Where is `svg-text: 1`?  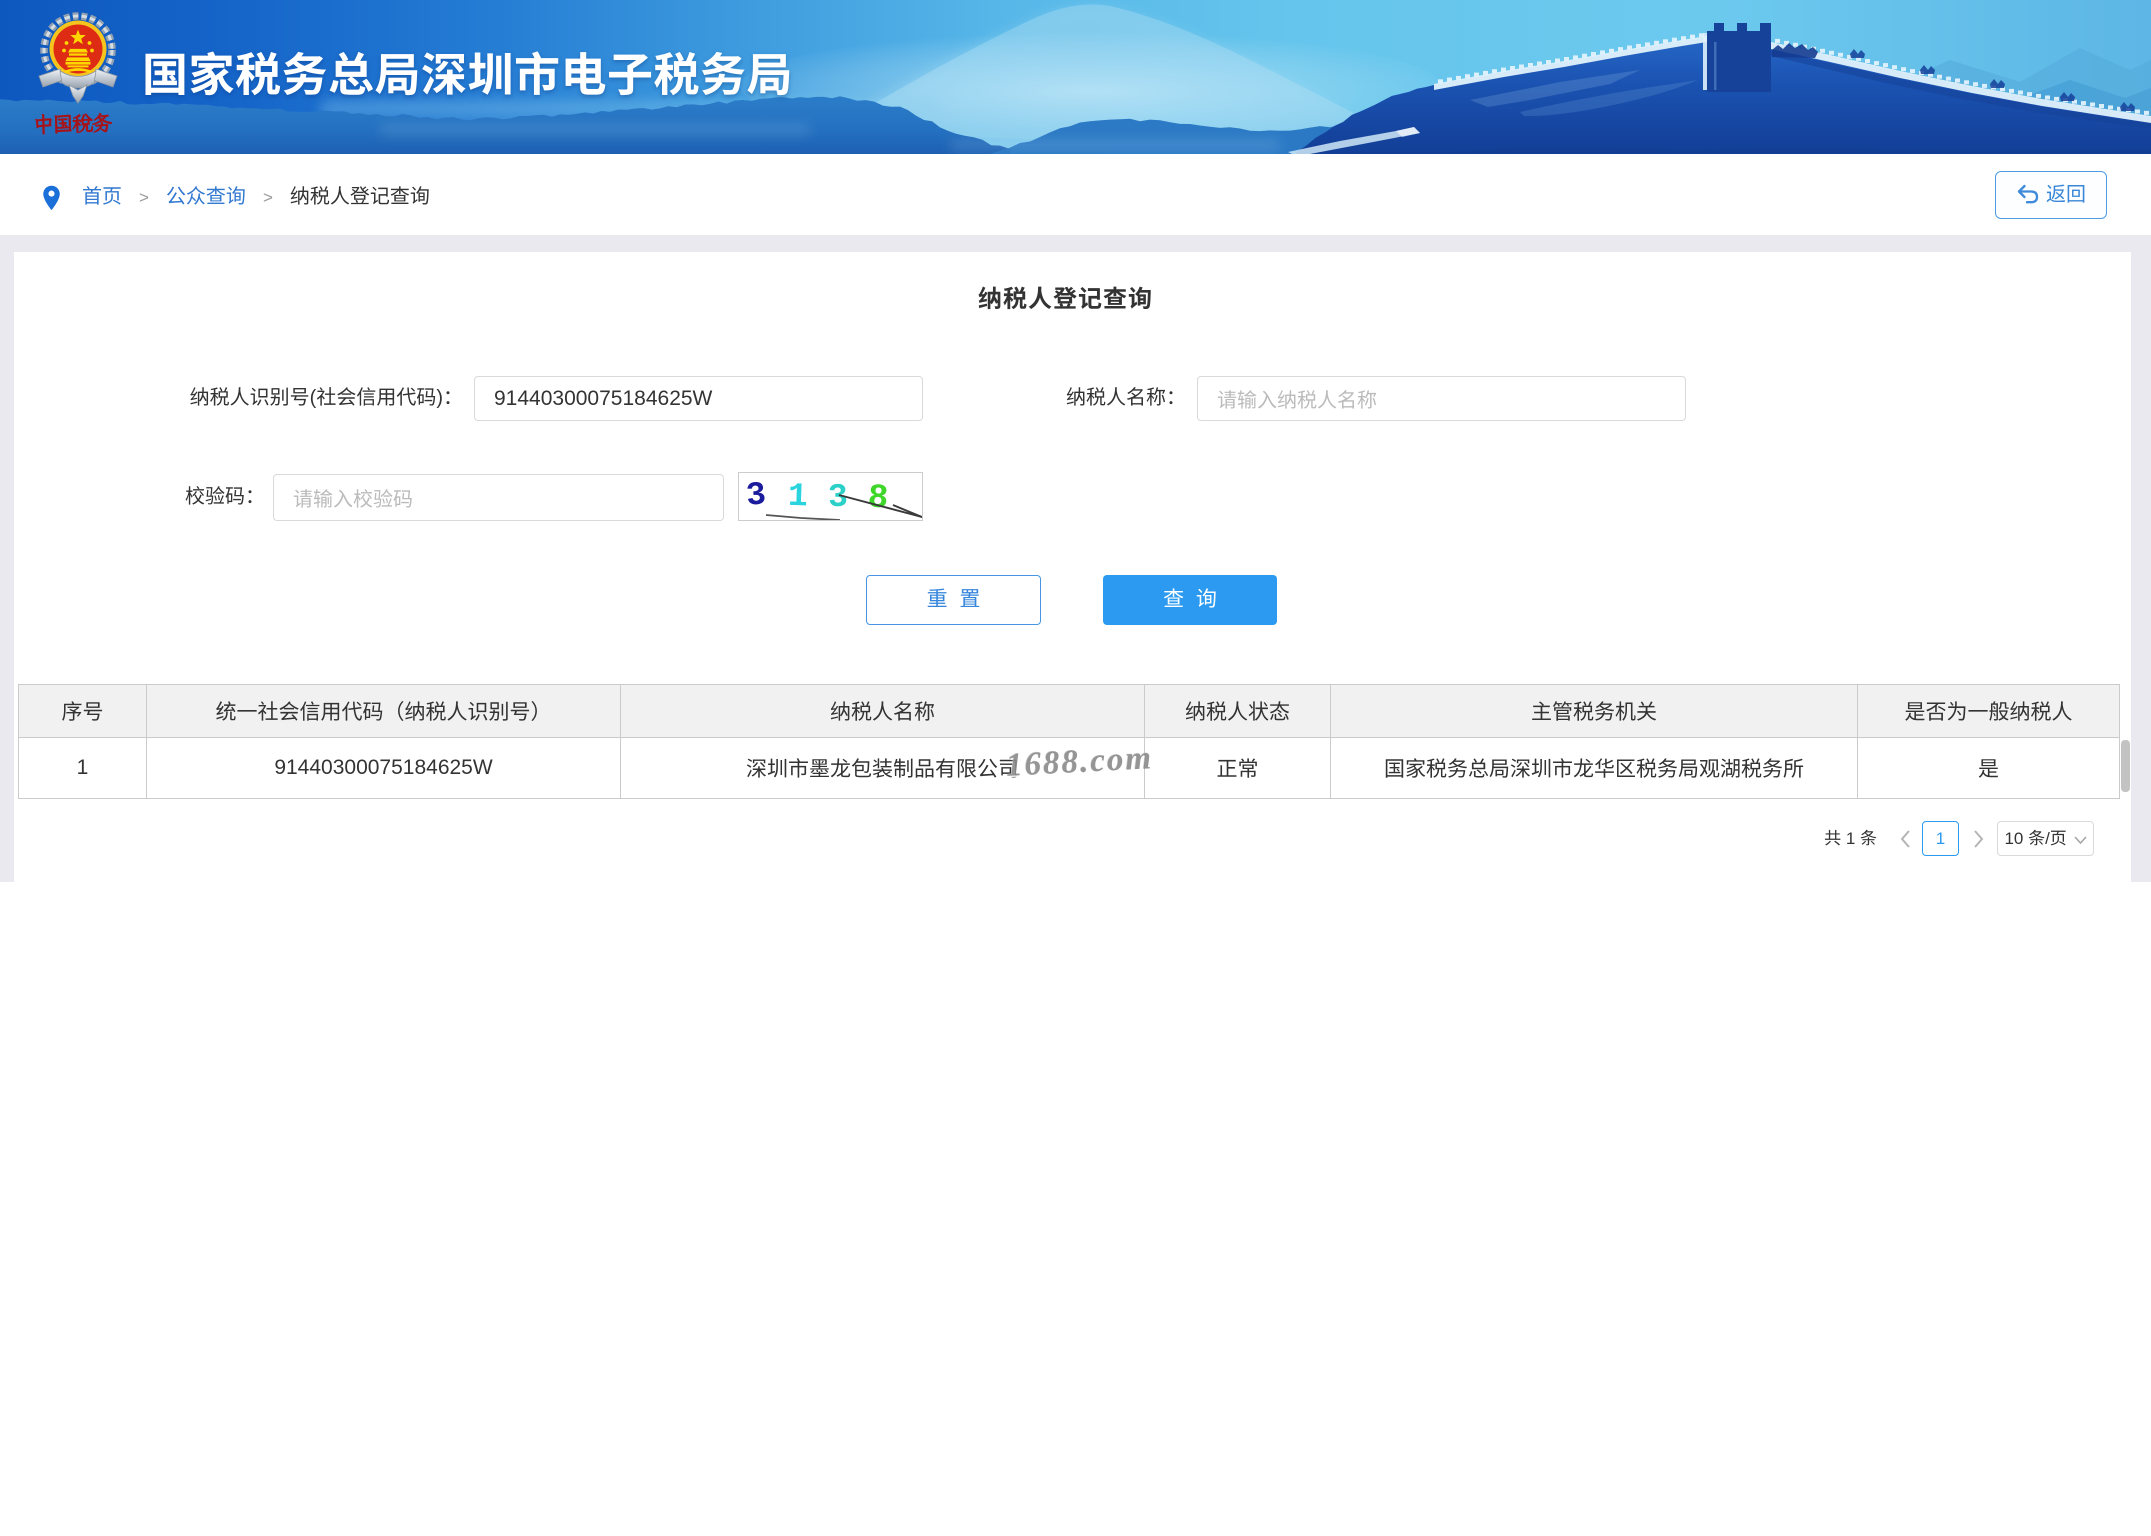 svg-text: 1 is located at coordinates (797, 497).